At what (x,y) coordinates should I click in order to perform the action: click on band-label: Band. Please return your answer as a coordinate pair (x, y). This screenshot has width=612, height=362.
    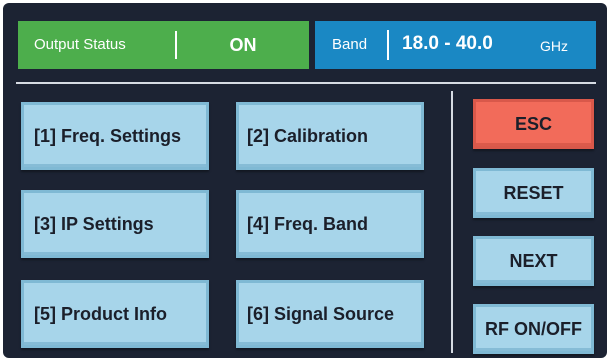
    Looking at the image, I should click on (350, 44).